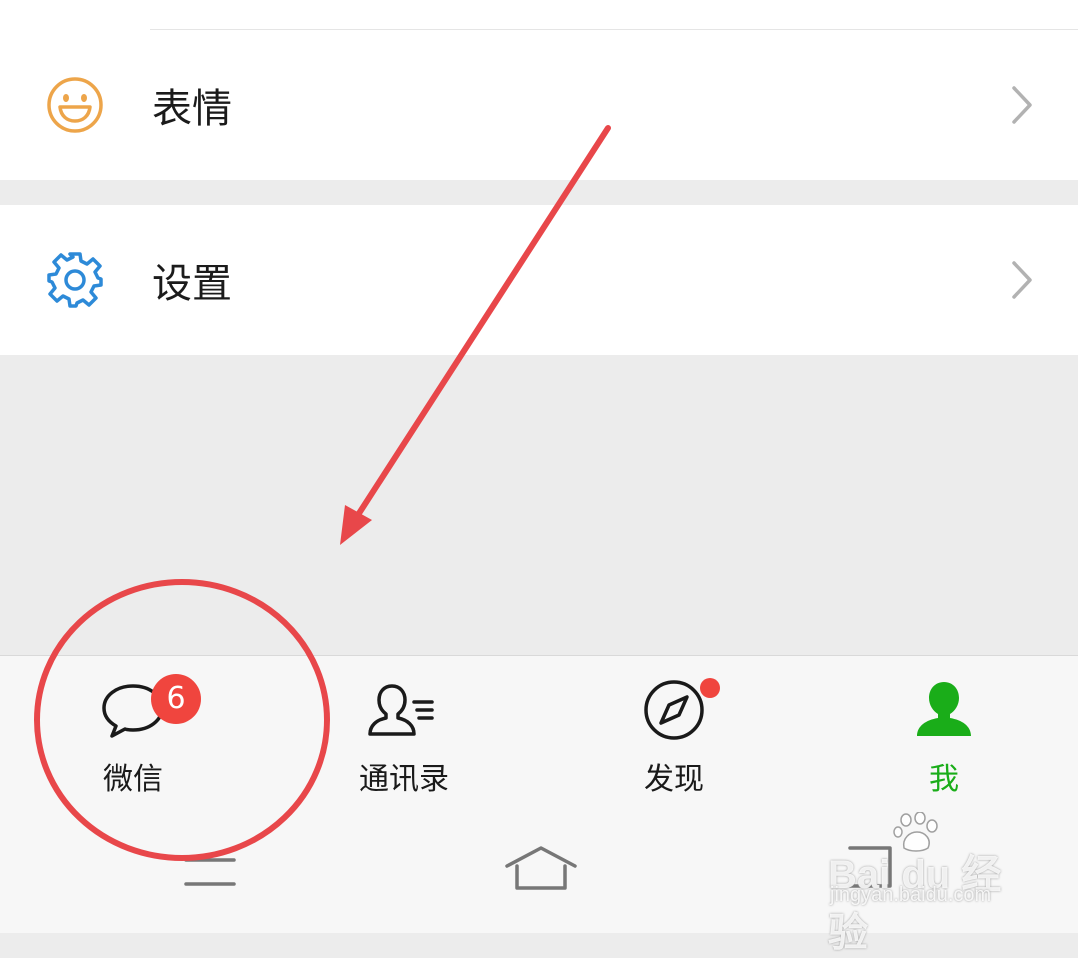 Image resolution: width=1078 pixels, height=958 pixels. What do you see at coordinates (133, 779) in the screenshot?
I see `tab-label: 微信` at bounding box center [133, 779].